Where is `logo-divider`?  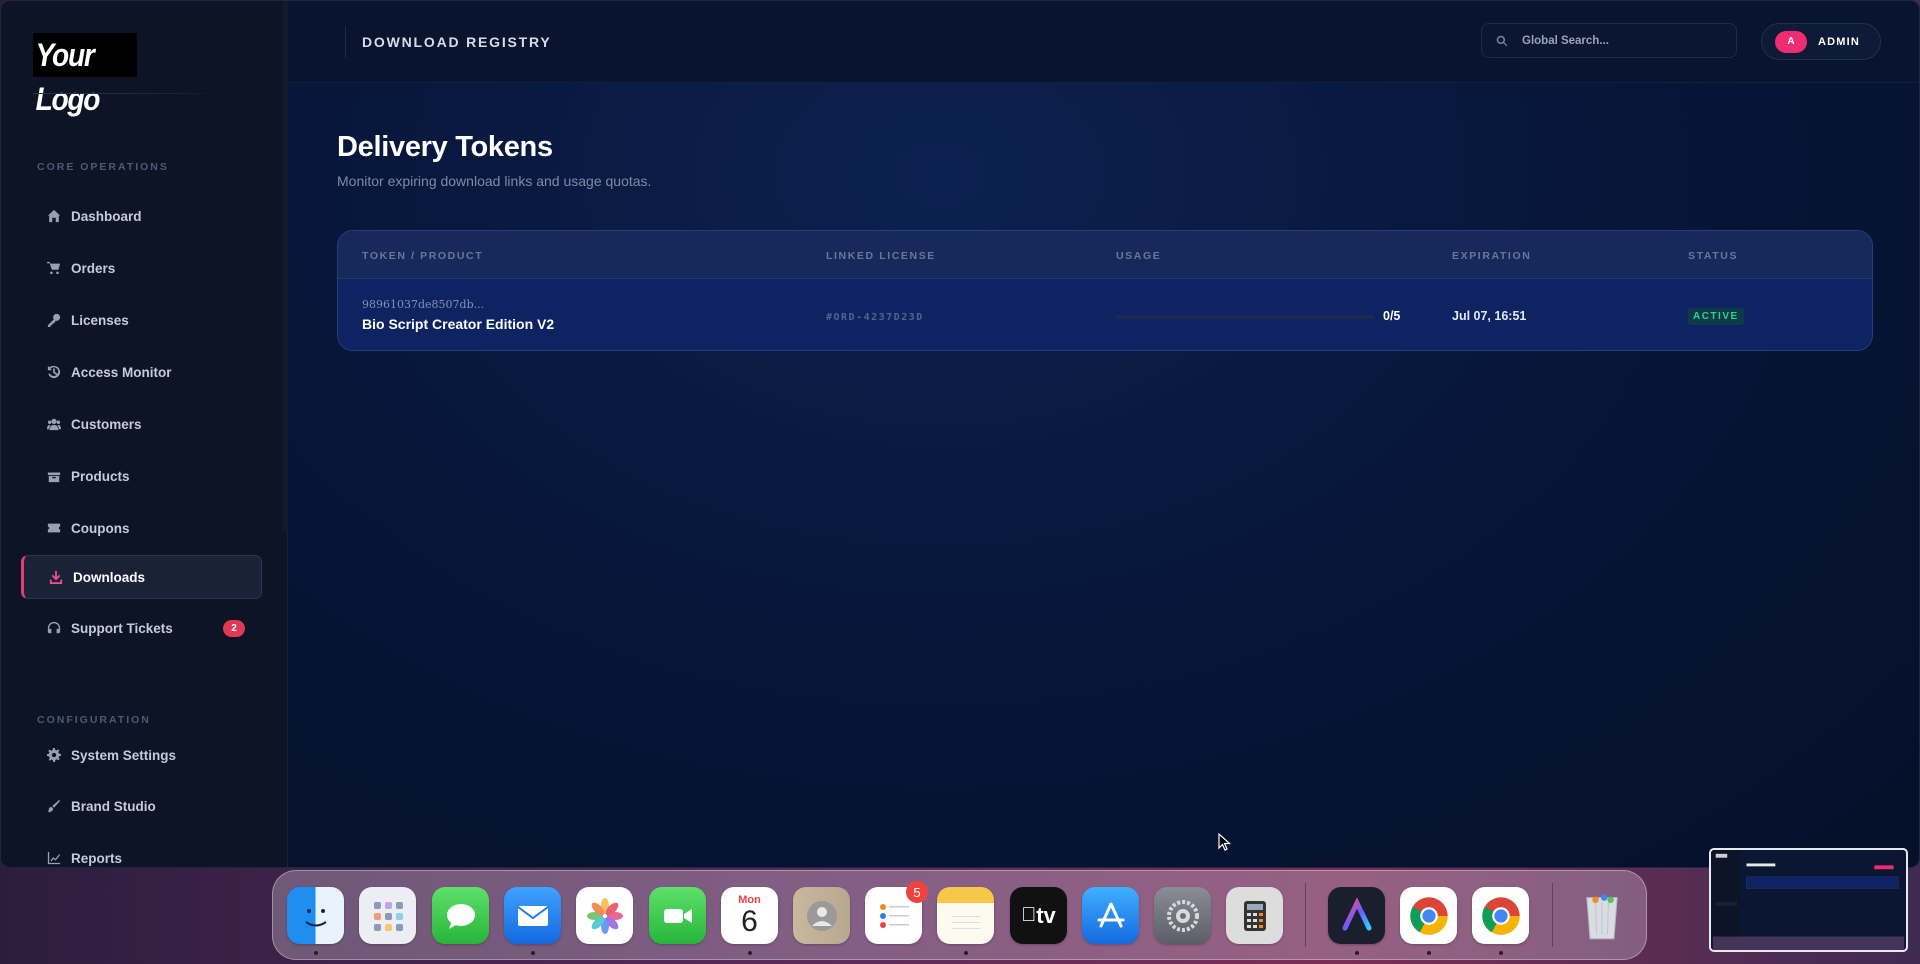
logo-divider is located at coordinates (125, 93).